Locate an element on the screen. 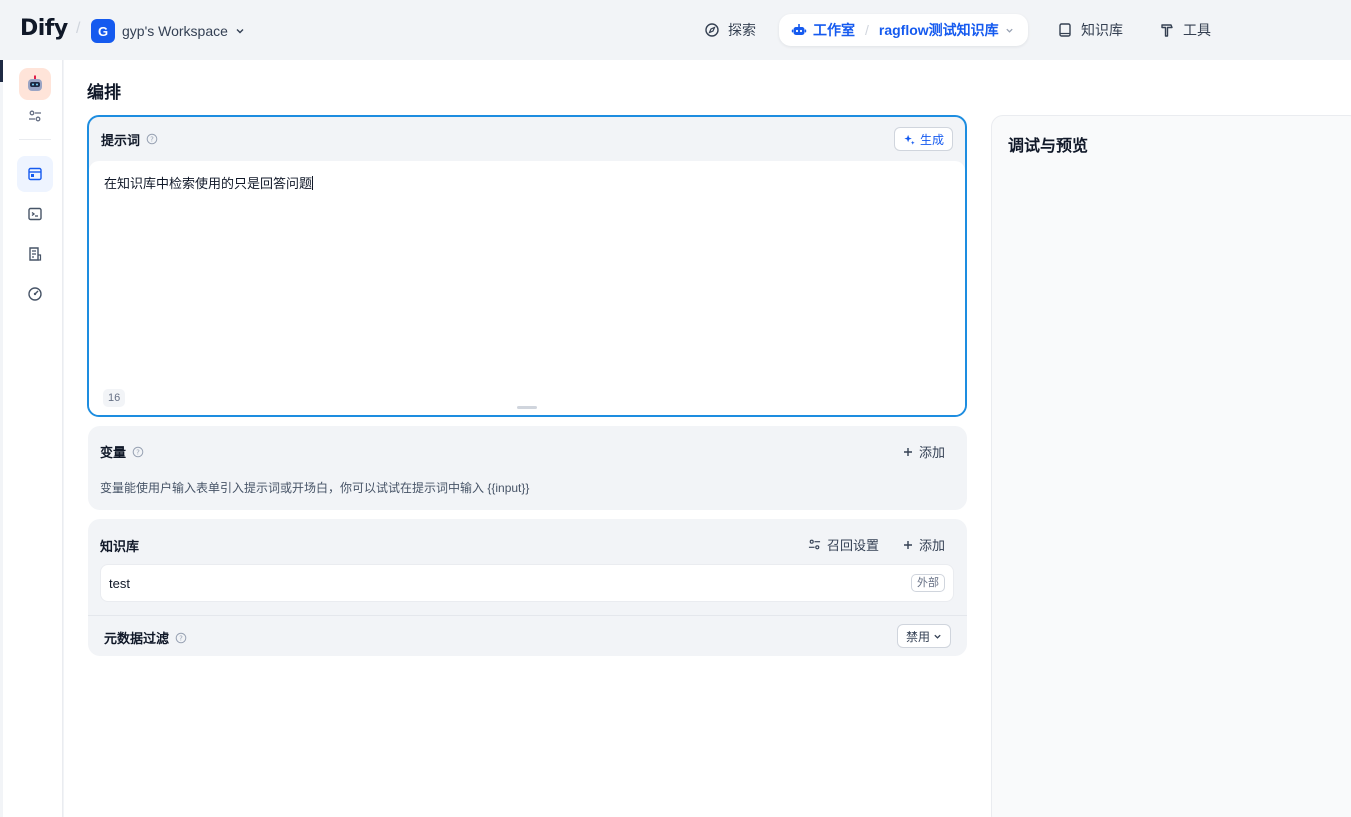  prompt-title: 提示词 is located at coordinates (121, 140).